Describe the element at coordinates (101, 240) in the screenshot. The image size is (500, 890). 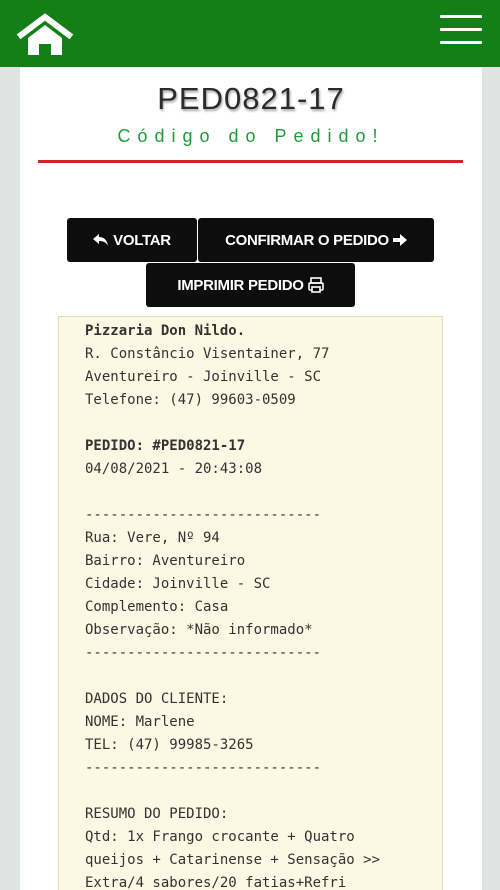
I see `reply-arrow-icon` at that location.